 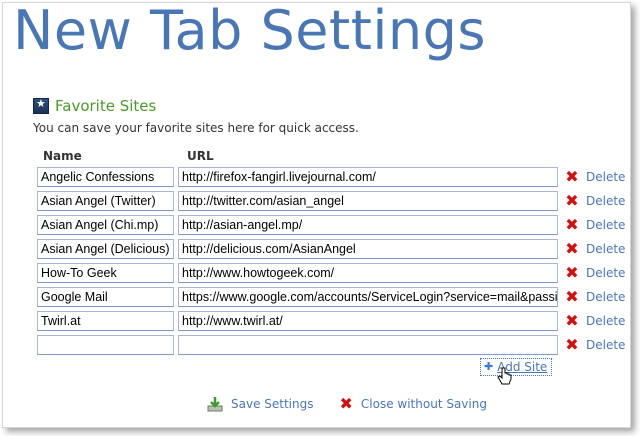 What do you see at coordinates (272, 404) in the screenshot?
I see `save-settings-link: Save Settings` at bounding box center [272, 404].